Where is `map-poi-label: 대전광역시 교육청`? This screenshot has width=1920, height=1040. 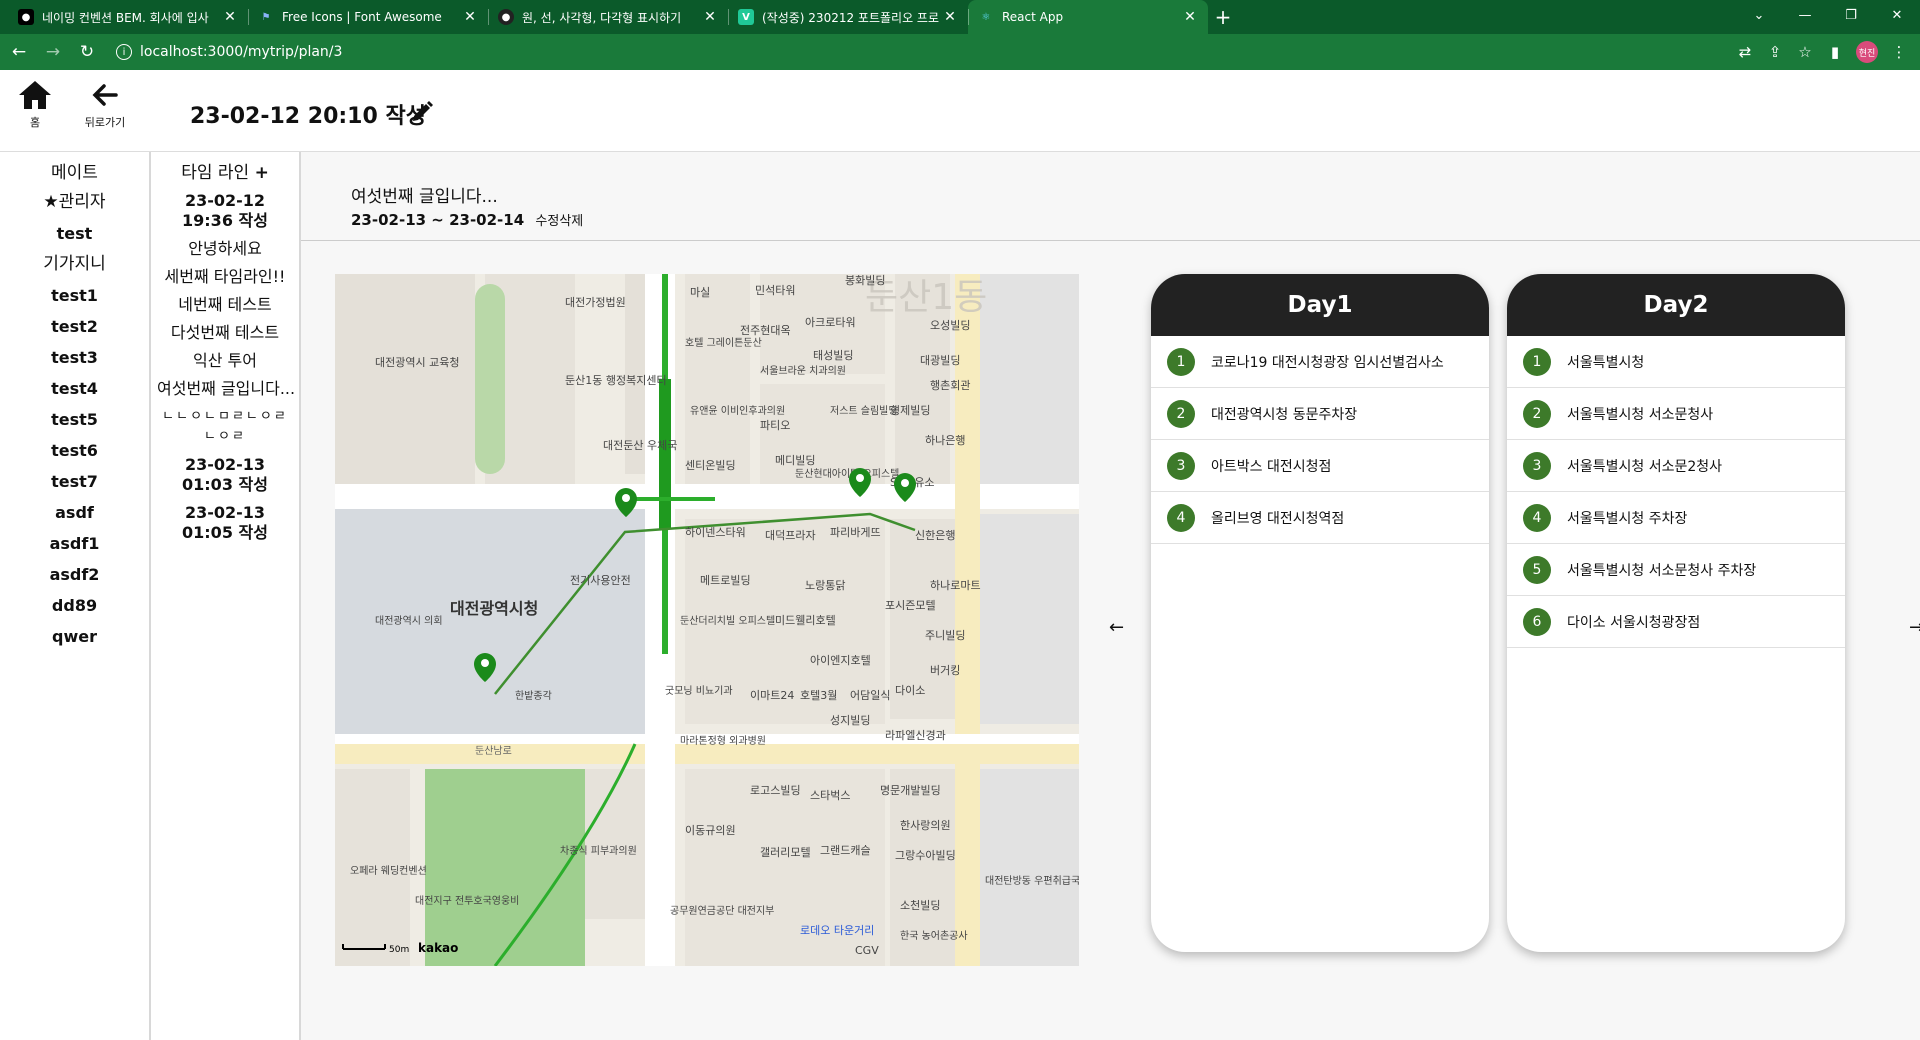 map-poi-label: 대전광역시 교육청 is located at coordinates (417, 362).